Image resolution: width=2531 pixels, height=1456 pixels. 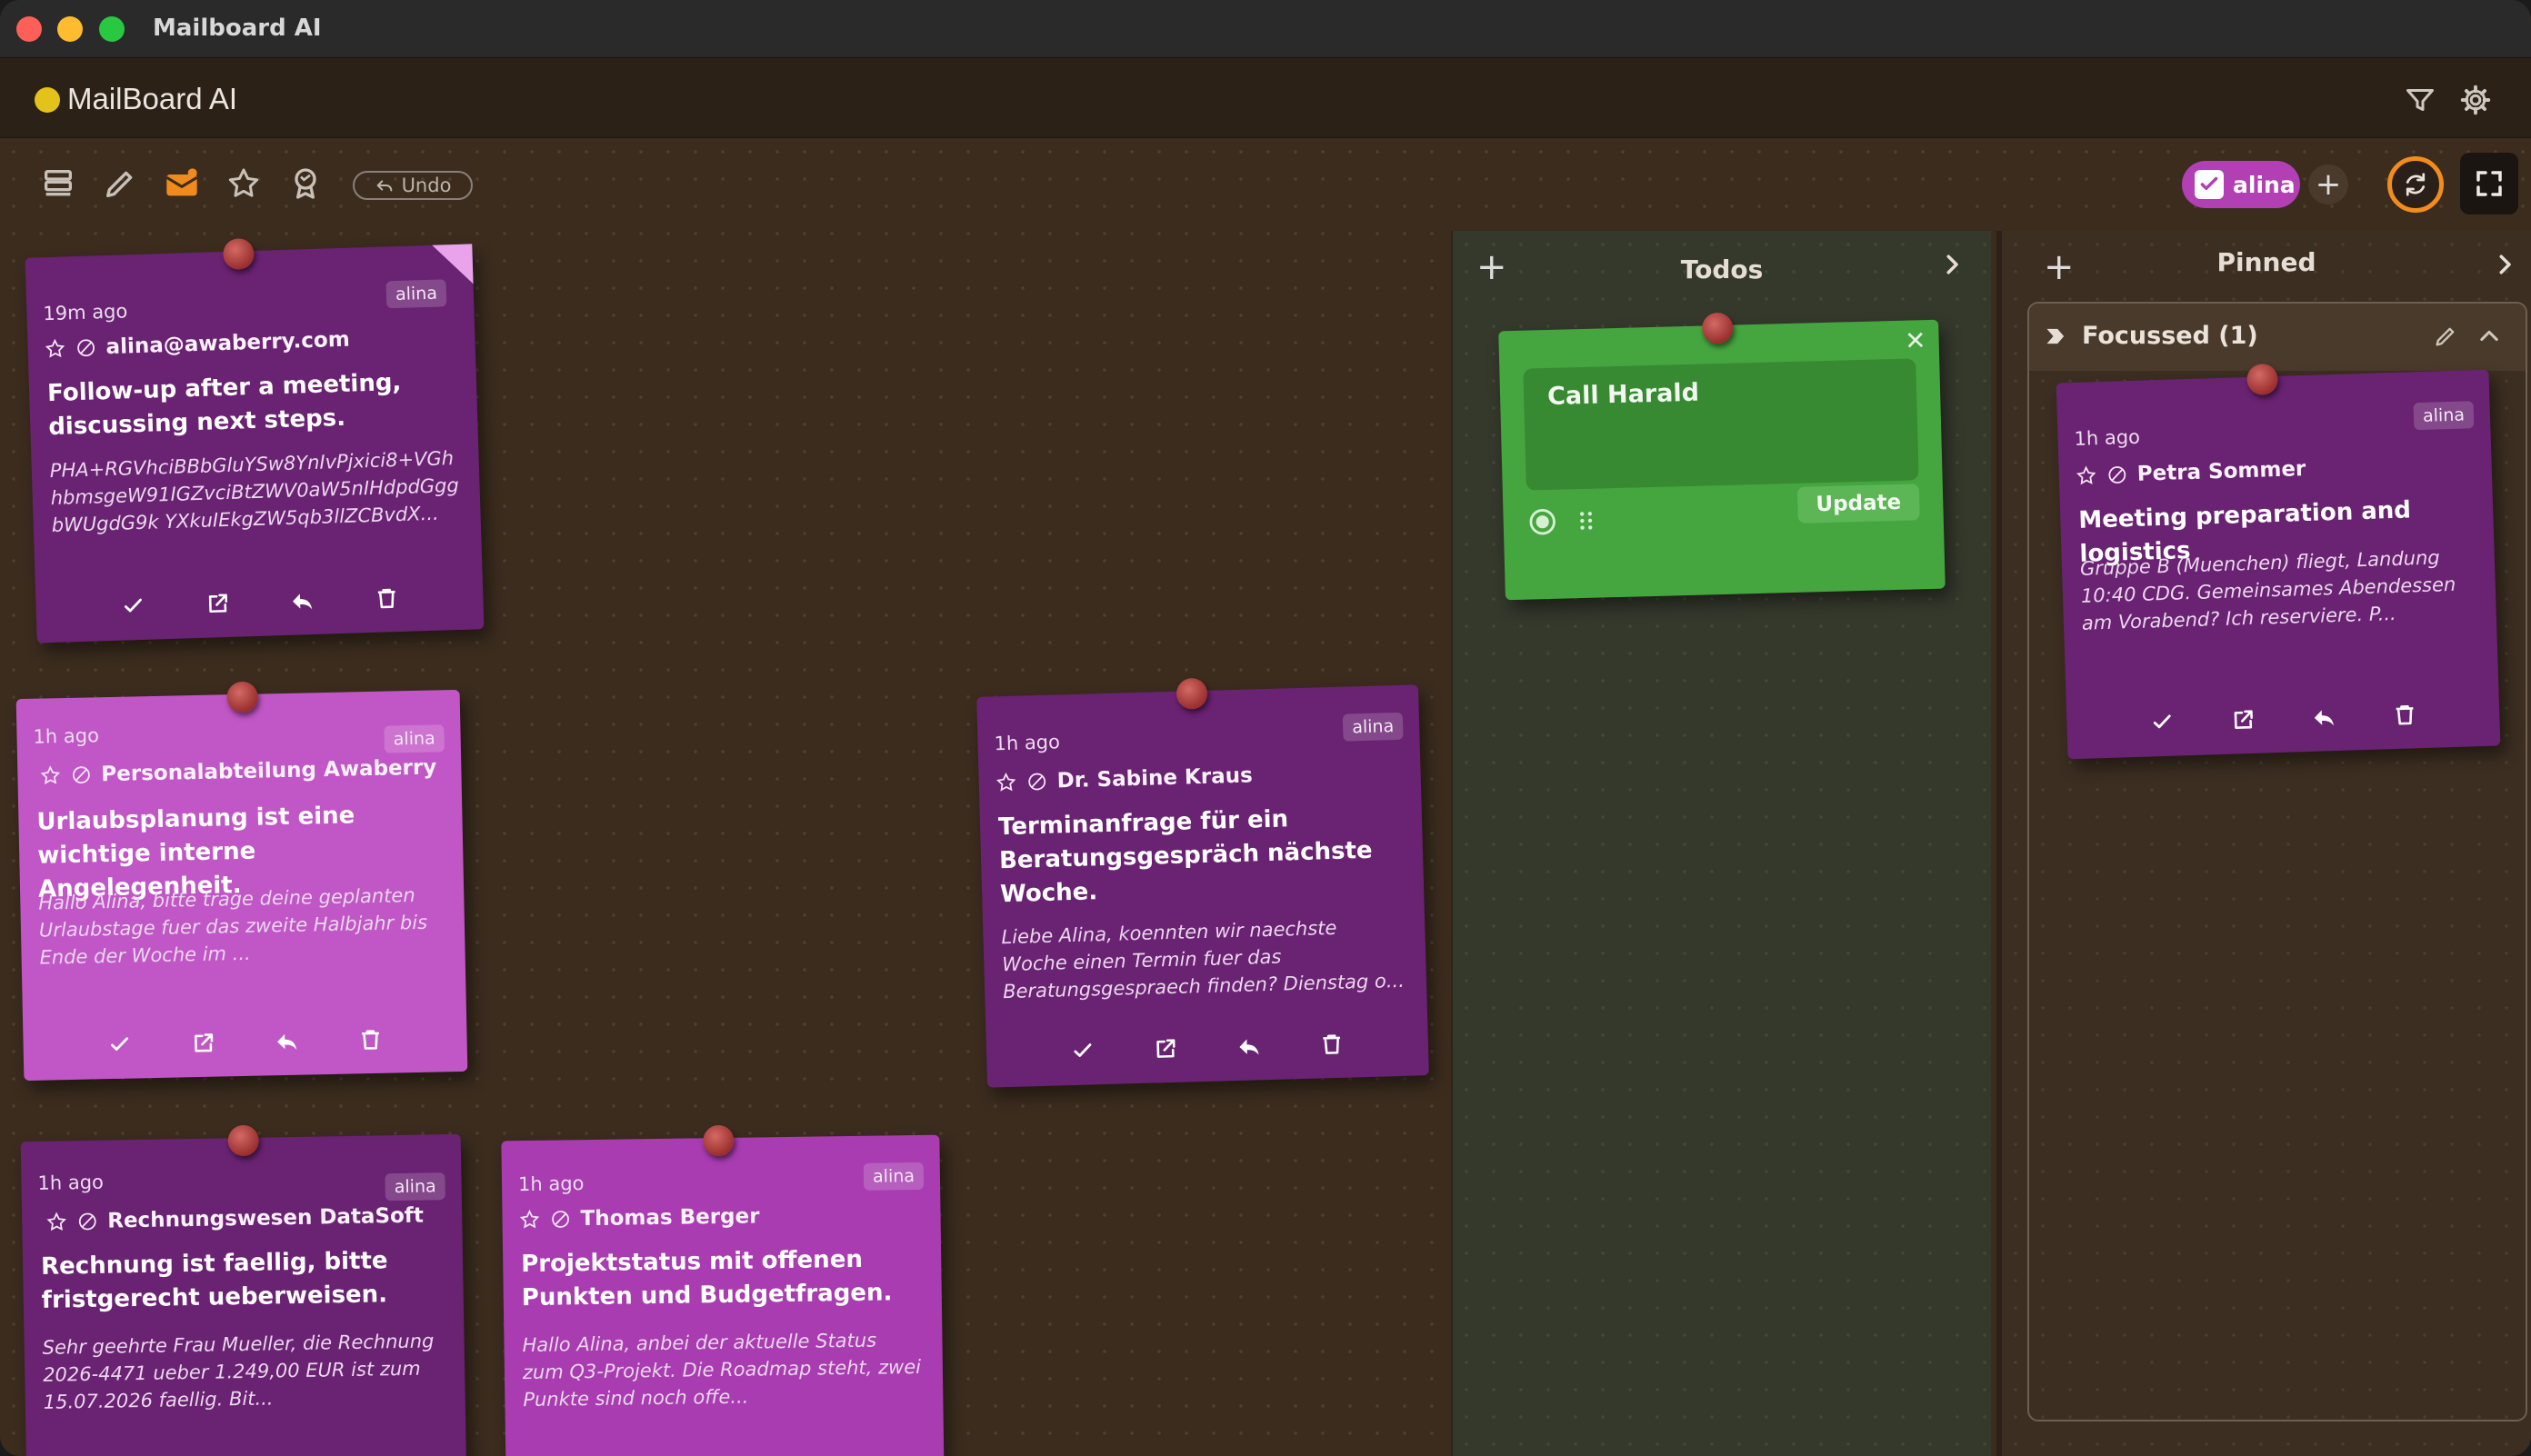 What do you see at coordinates (427, 185) in the screenshot?
I see `undo-label: Undo` at bounding box center [427, 185].